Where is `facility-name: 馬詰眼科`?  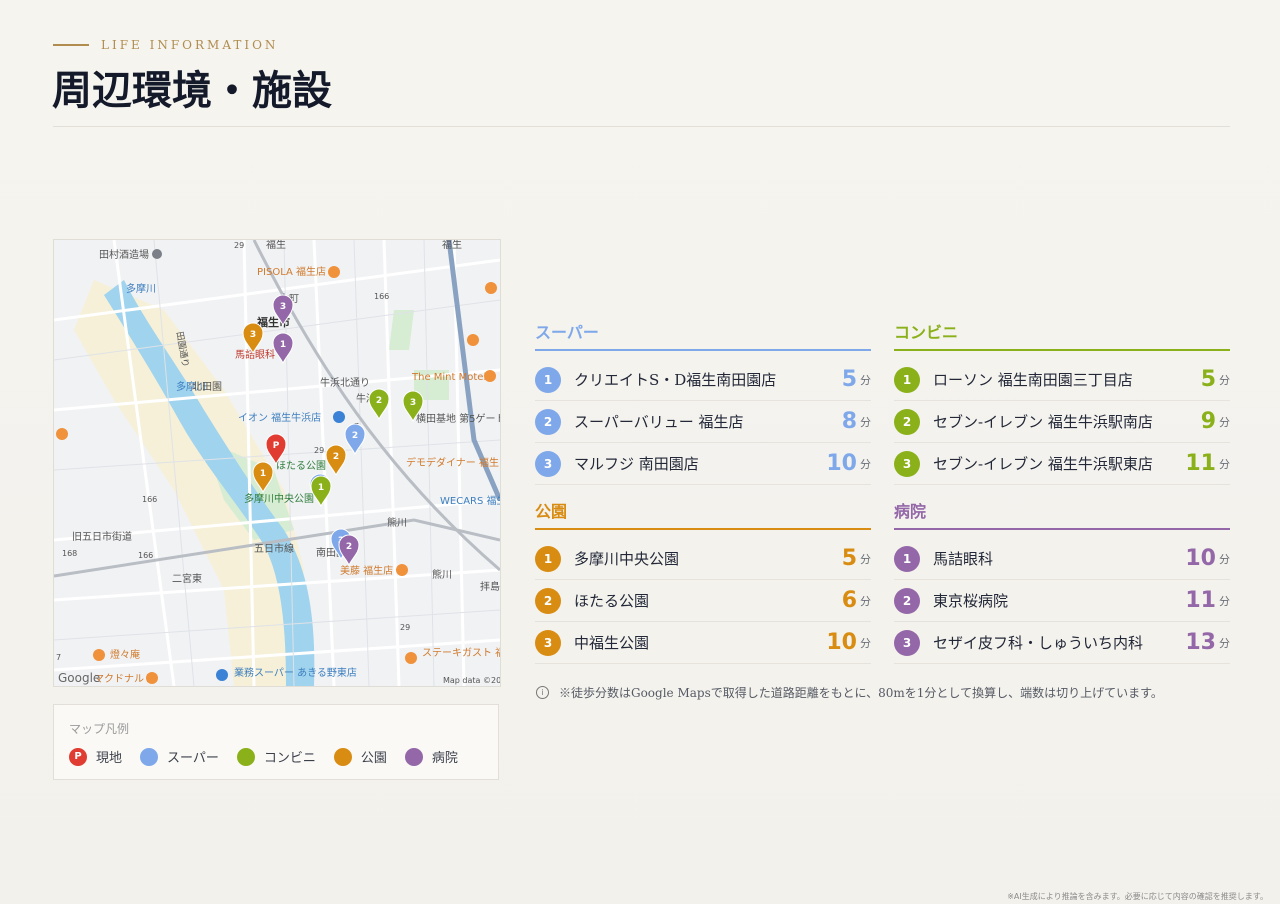
facility-name: 馬詰眼科 is located at coordinates (963, 559).